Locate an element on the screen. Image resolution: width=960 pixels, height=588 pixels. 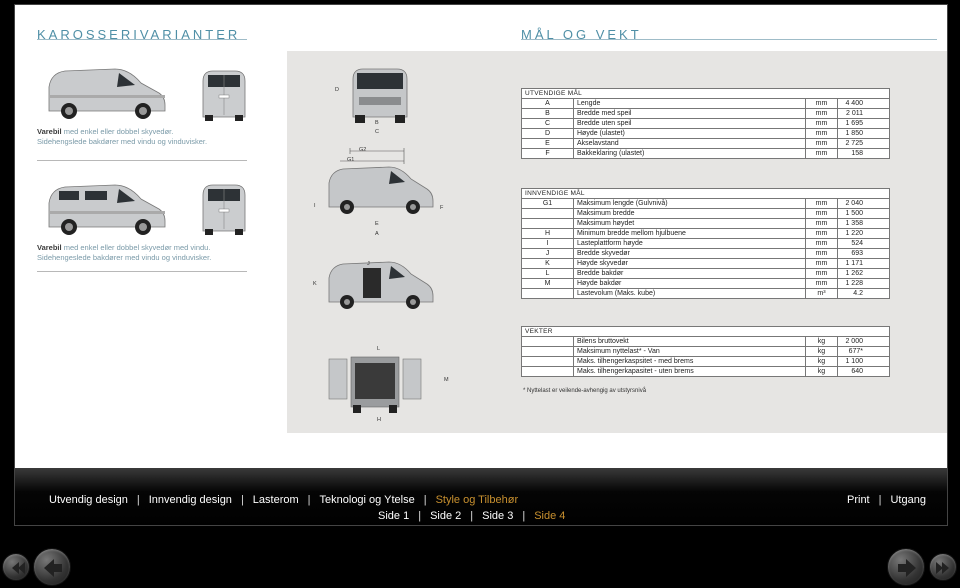
row-label: Maksimum nyttelast* - Van is located at coordinates (689, 351).